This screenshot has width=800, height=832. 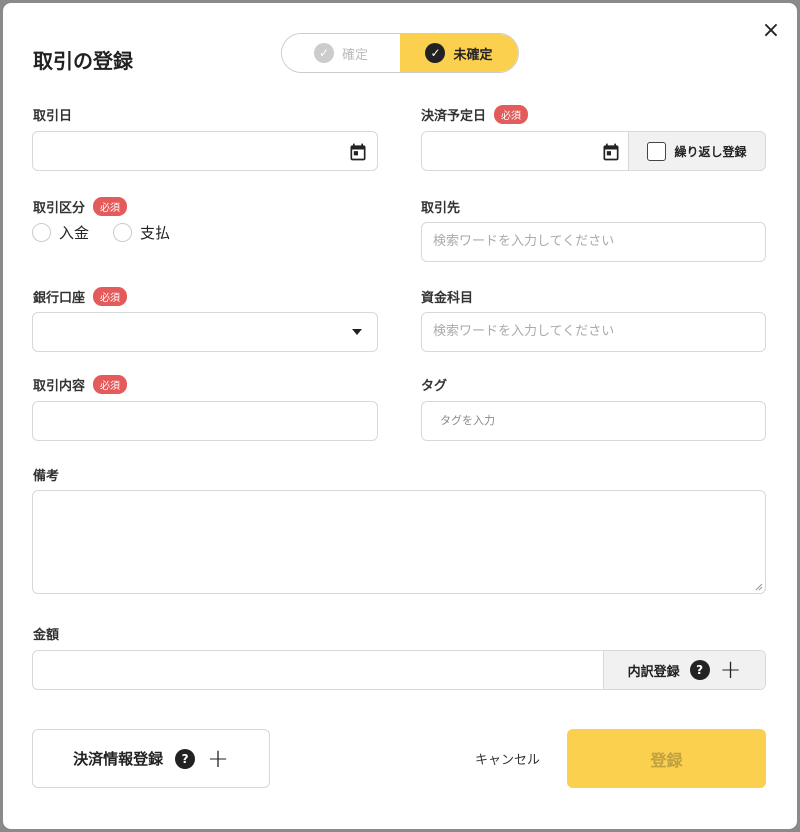 What do you see at coordinates (205, 151) in the screenshot?
I see `transaction-date-input` at bounding box center [205, 151].